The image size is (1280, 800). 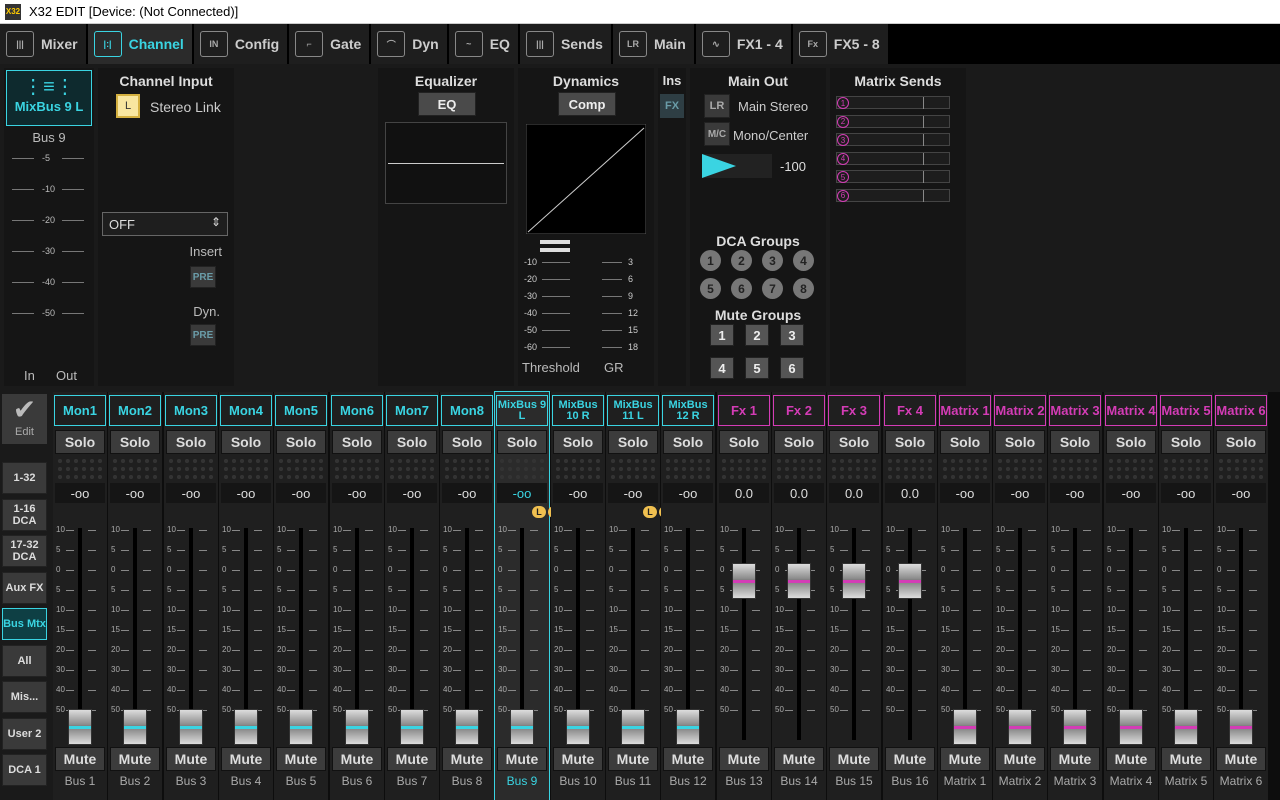 What do you see at coordinates (484, 44) in the screenshot?
I see `tab-eq: ~EQ` at bounding box center [484, 44].